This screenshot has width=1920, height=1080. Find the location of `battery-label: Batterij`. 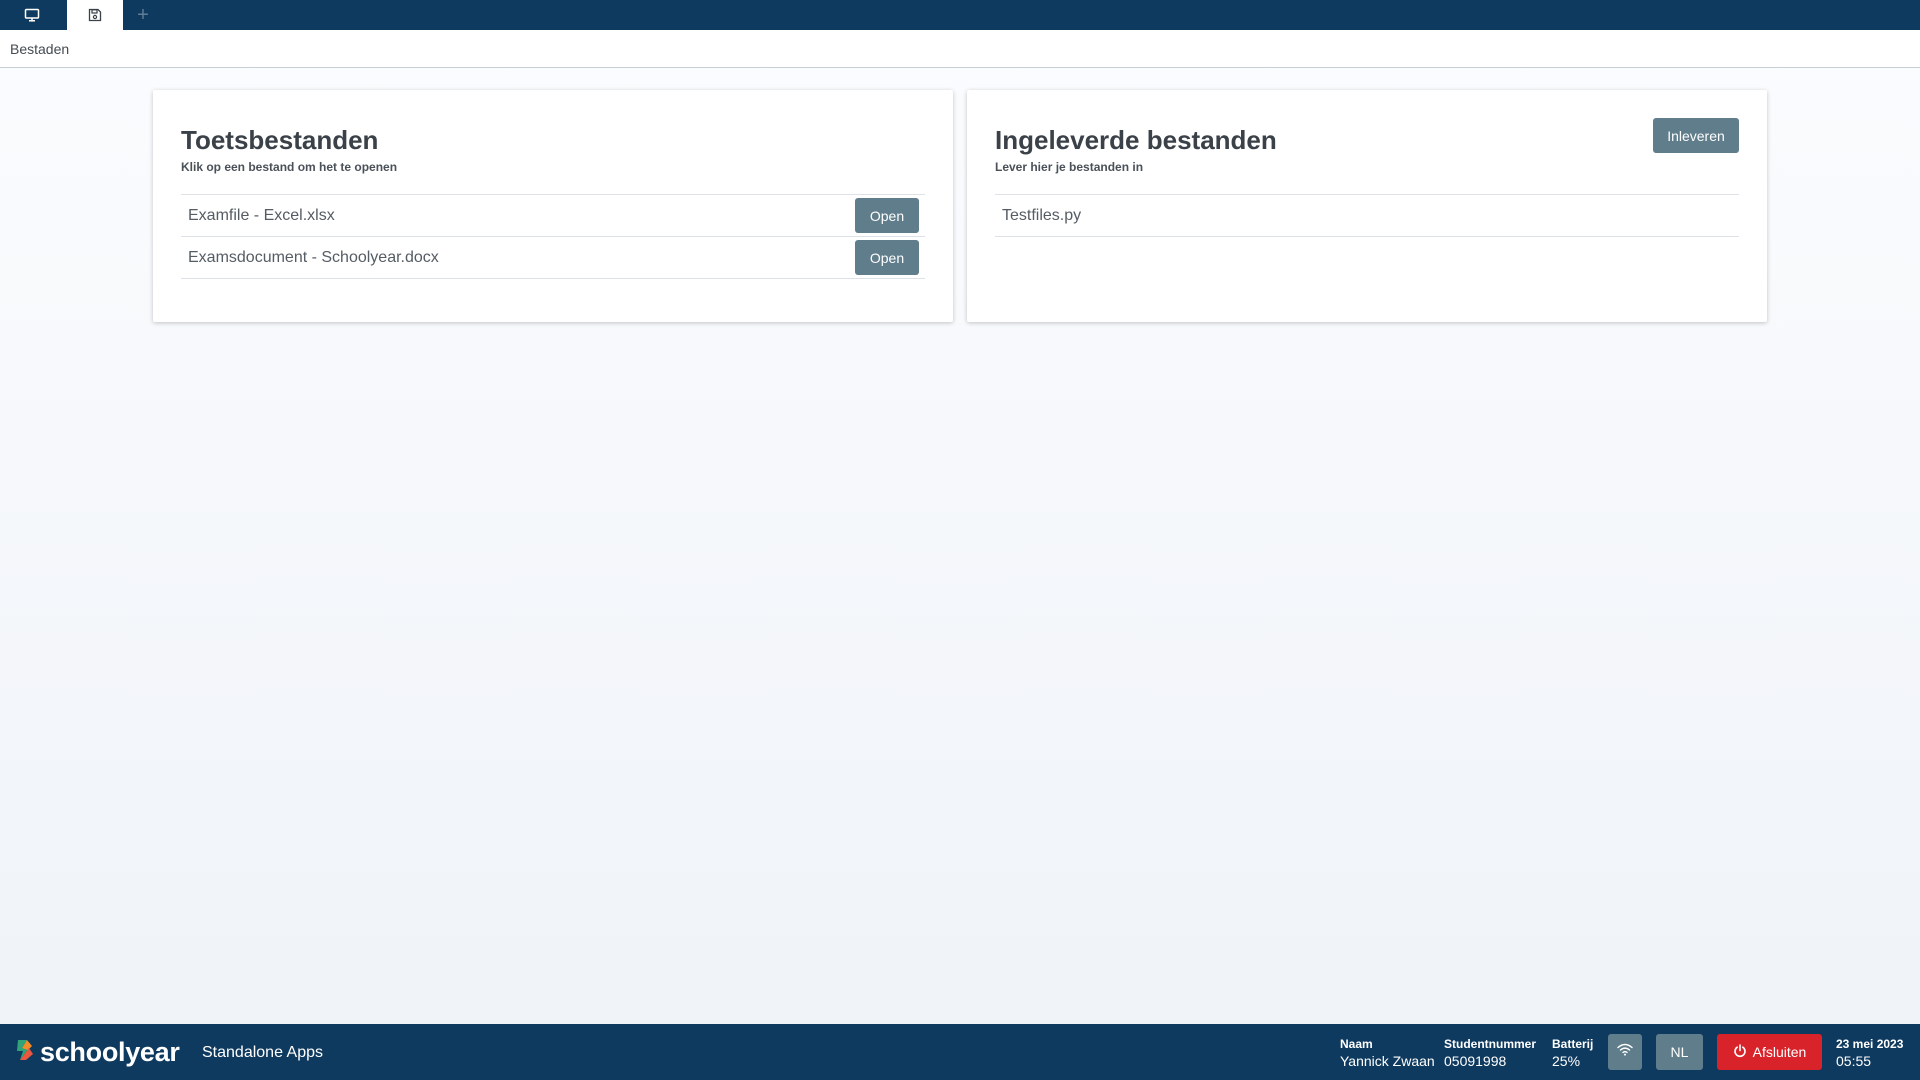

battery-label: Batterij is located at coordinates (1573, 1044).